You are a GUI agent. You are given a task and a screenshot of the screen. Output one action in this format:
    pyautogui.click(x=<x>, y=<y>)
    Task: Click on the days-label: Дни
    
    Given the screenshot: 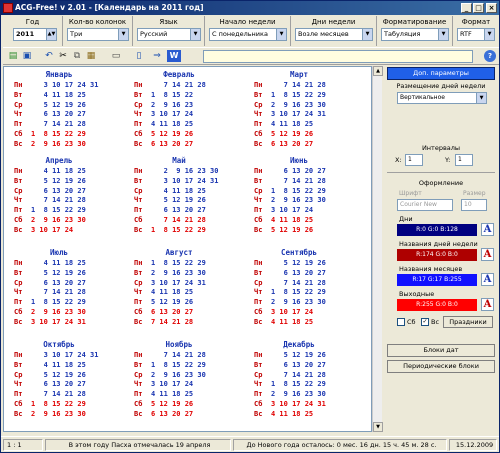 What is the action you would take?
    pyautogui.click(x=406, y=219)
    